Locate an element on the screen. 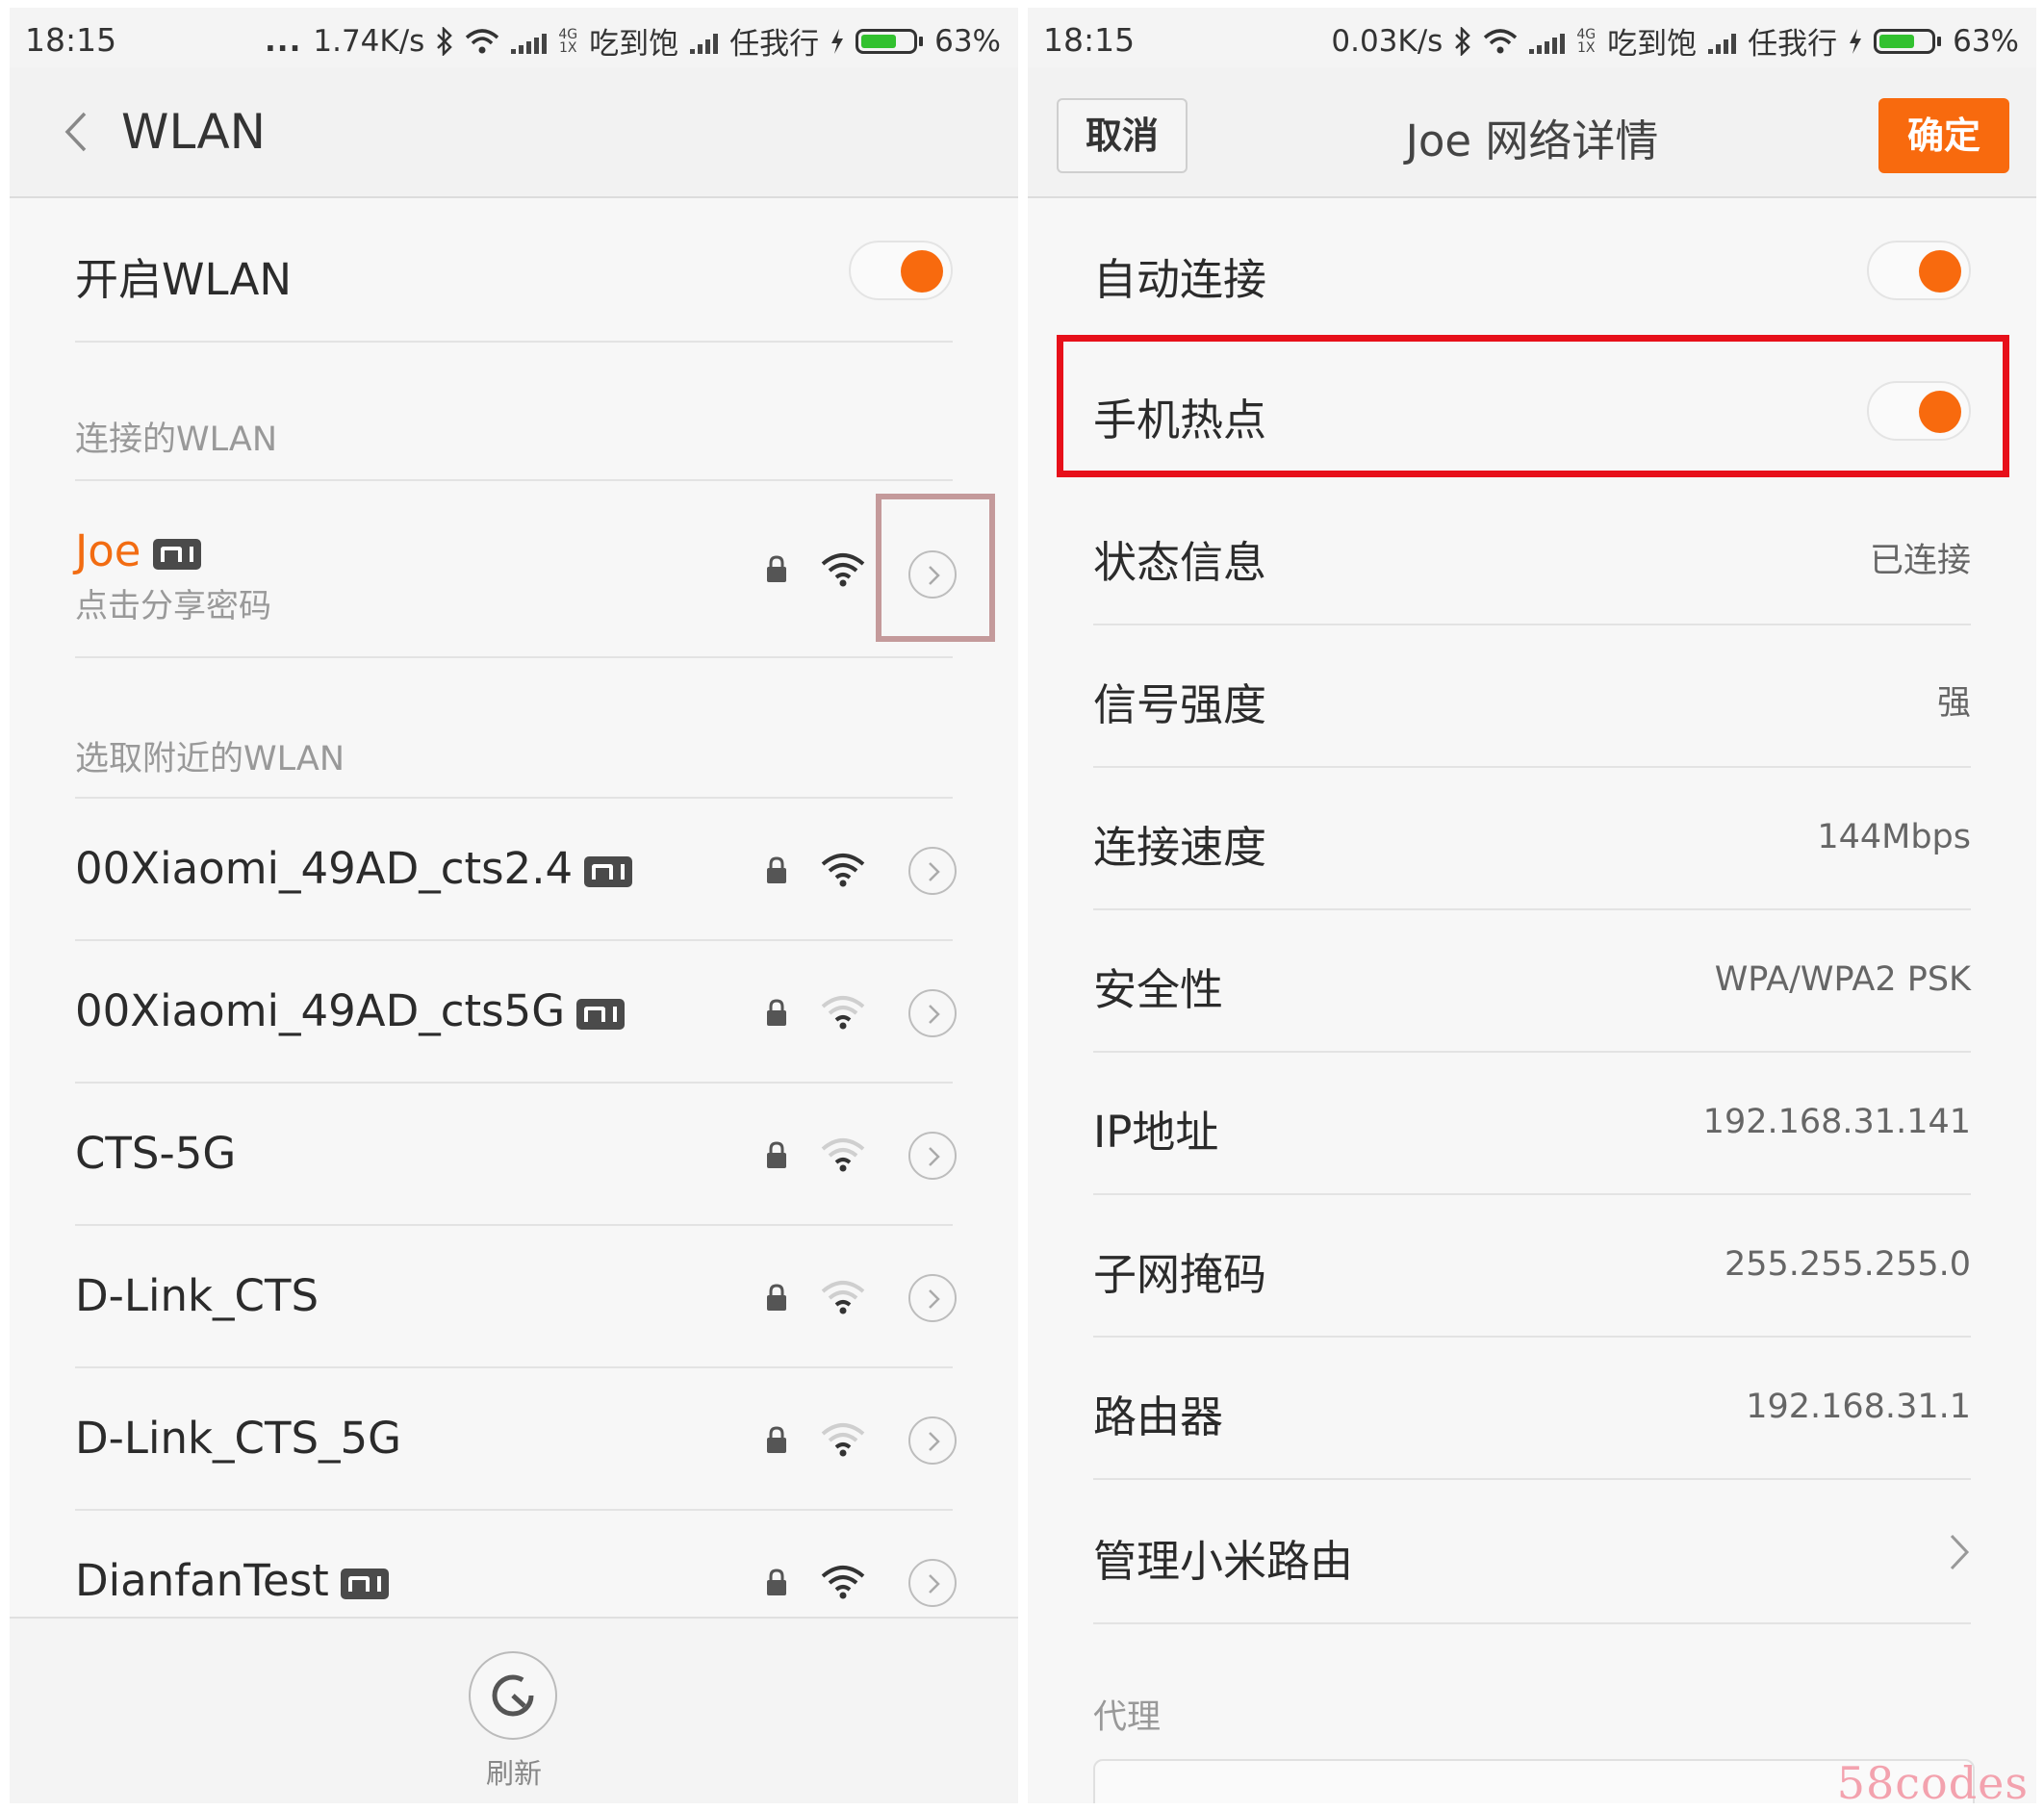 The height and width of the screenshot is (1811, 2044). network-row: 00Xiaomi_49AD_cts5G is located at coordinates (516, 1013).